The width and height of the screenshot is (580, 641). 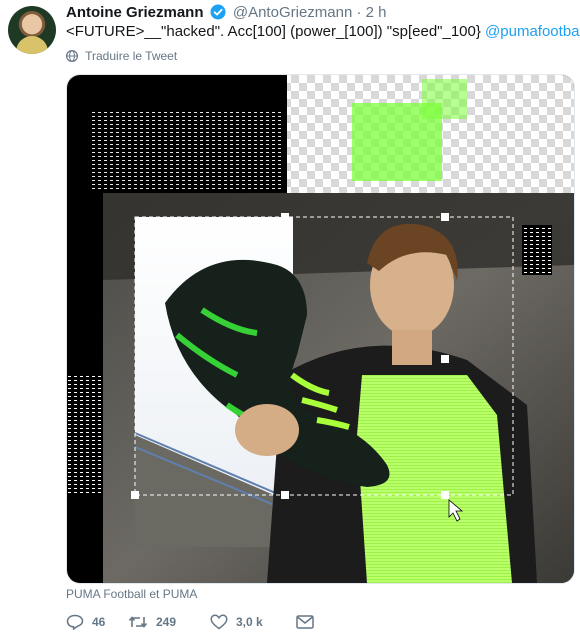 I want to click on retweet-button: 249, so click(x=169, y=622).